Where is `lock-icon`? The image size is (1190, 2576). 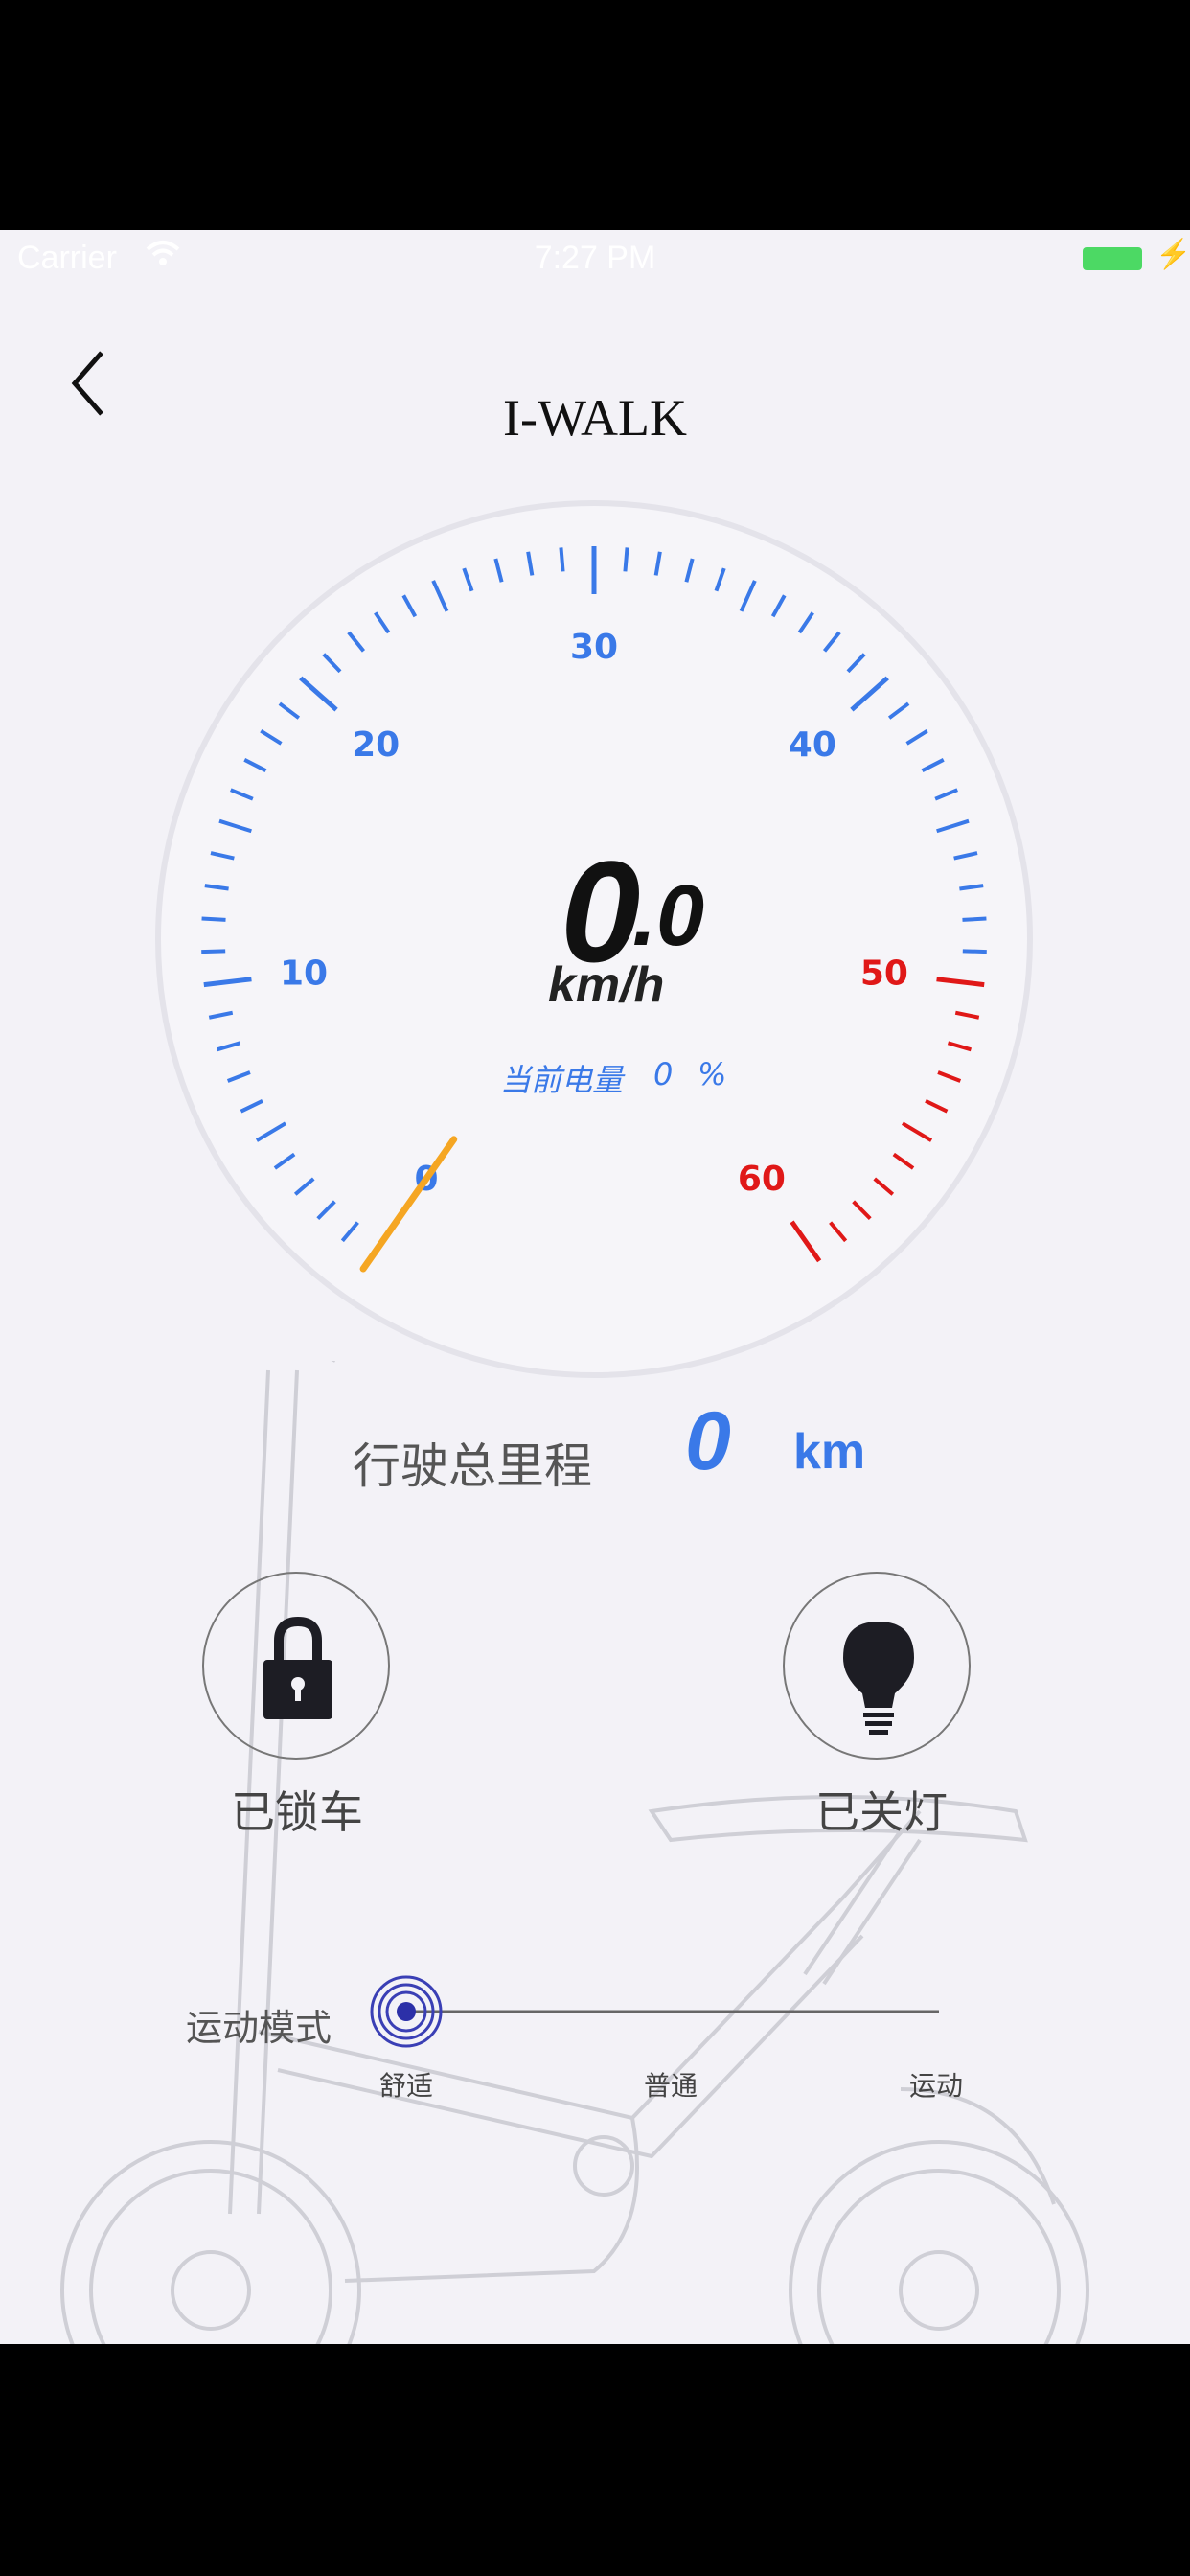 lock-icon is located at coordinates (297, 1667).